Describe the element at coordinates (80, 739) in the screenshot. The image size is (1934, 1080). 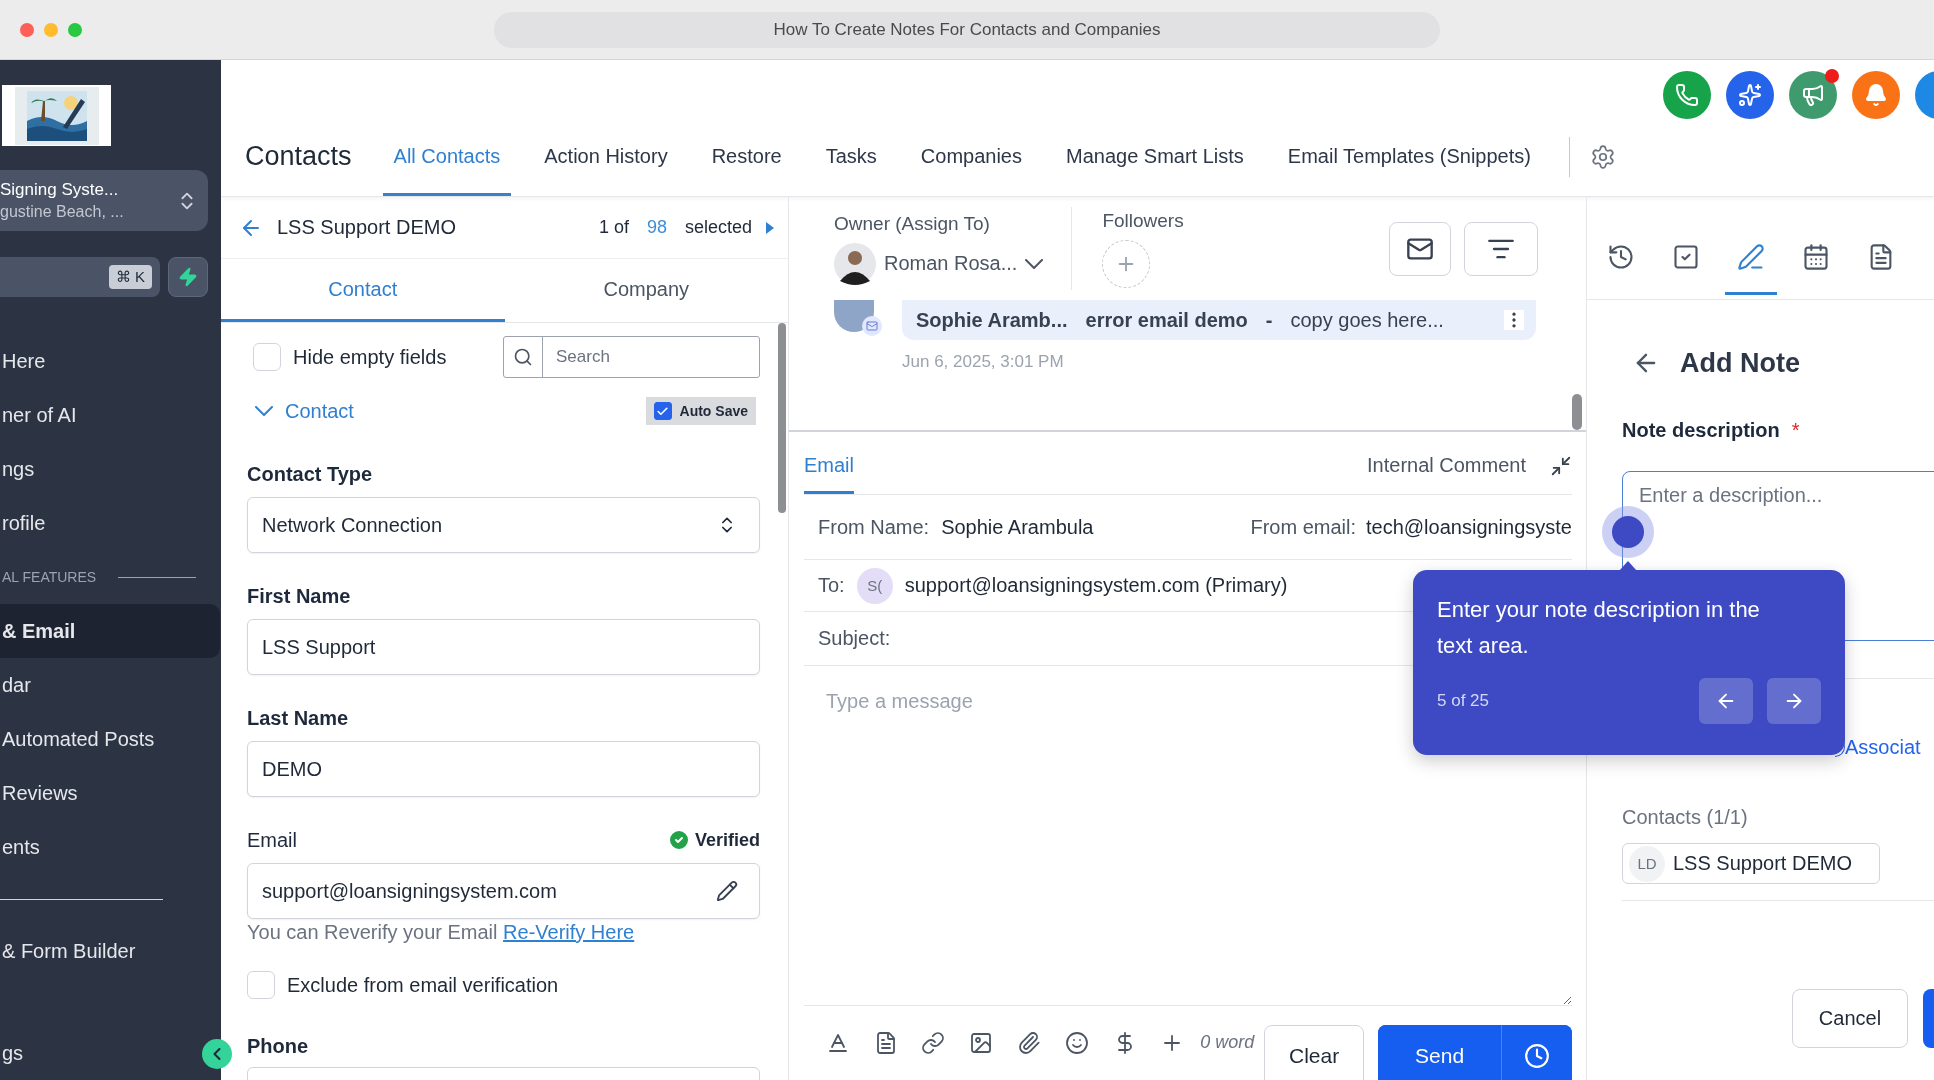
I see `nav-item: Automated Posts` at that location.